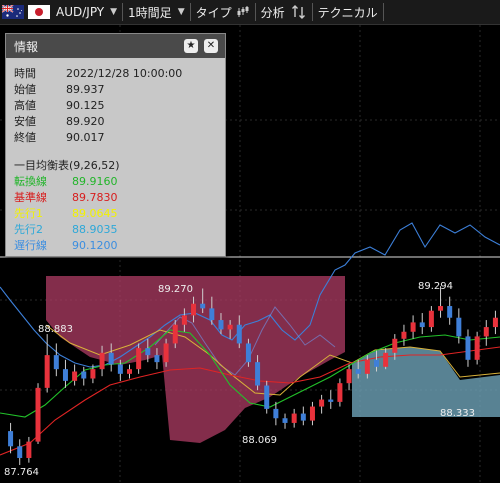 The image size is (500, 483). Describe the element at coordinates (213, 12) in the screenshot. I see `type-label: タイプ` at that location.